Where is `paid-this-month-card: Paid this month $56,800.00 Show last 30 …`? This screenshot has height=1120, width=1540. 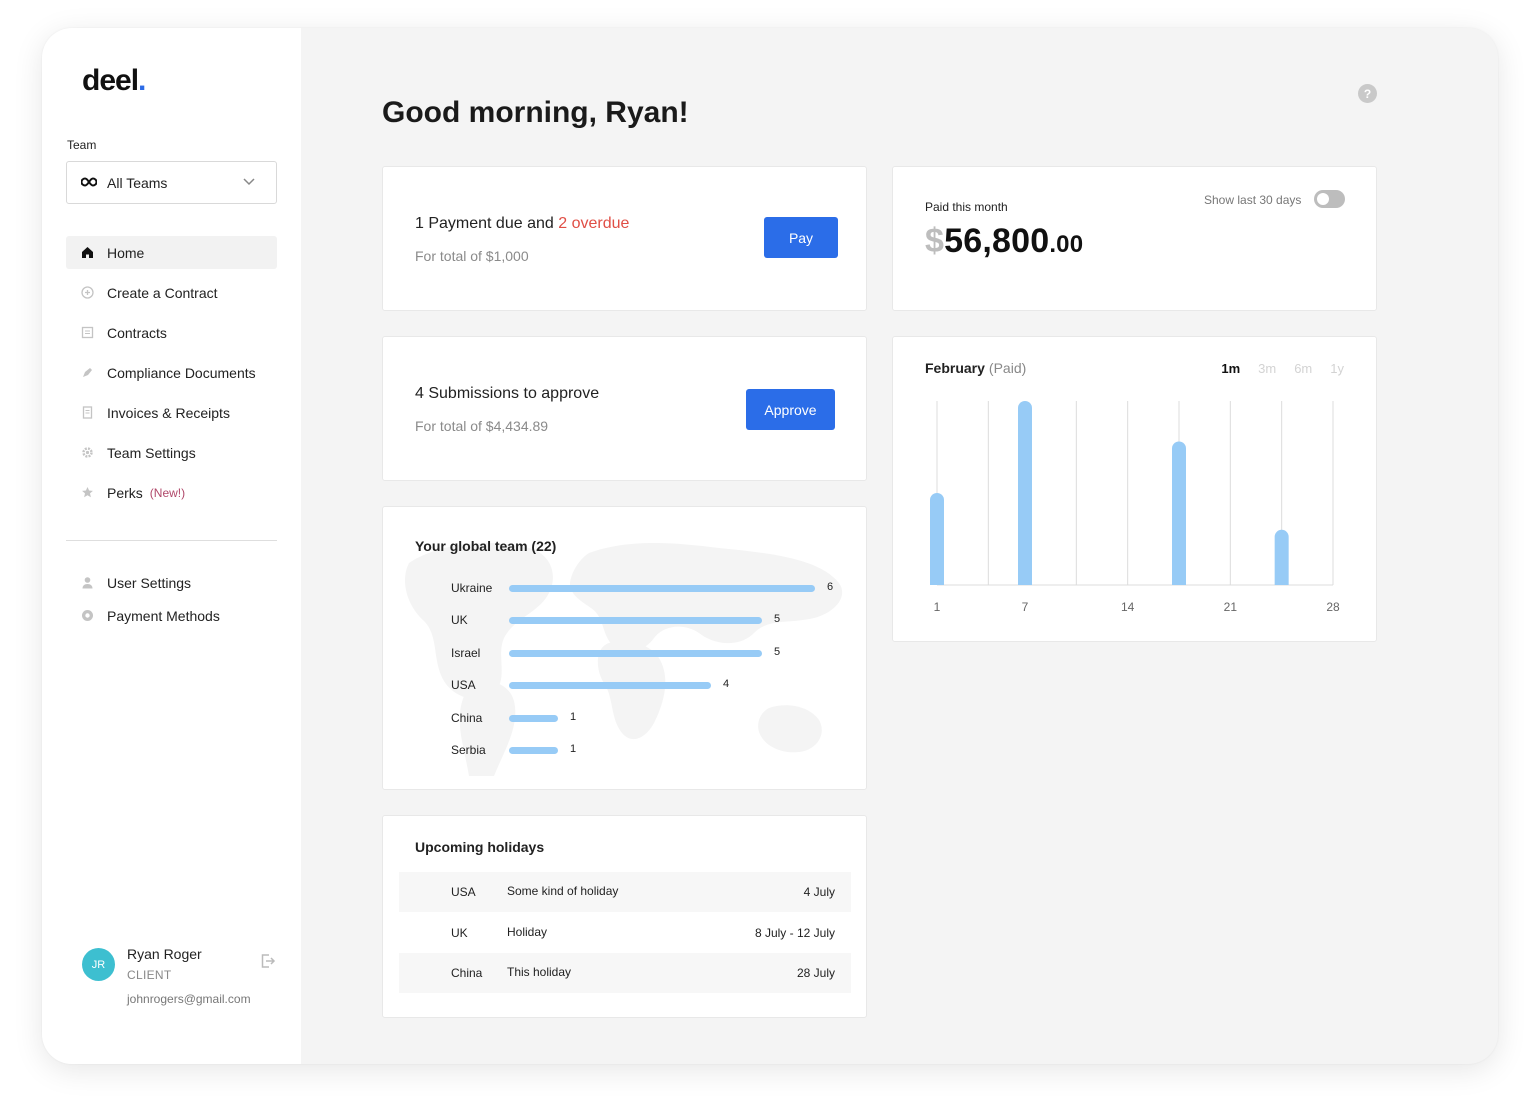 paid-this-month-card: Paid this month $56,800.00 Show last 30 … is located at coordinates (1134, 238).